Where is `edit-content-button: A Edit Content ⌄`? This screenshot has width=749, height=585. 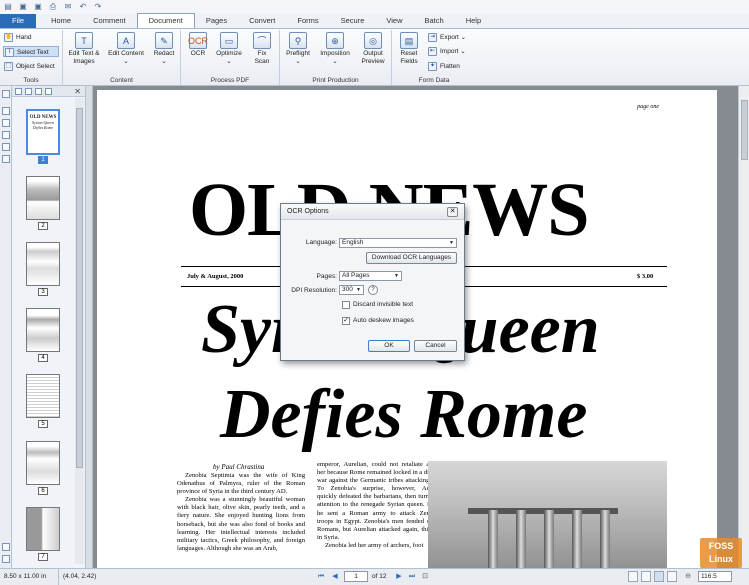 edit-content-button: A Edit Content ⌄ is located at coordinates (126, 49).